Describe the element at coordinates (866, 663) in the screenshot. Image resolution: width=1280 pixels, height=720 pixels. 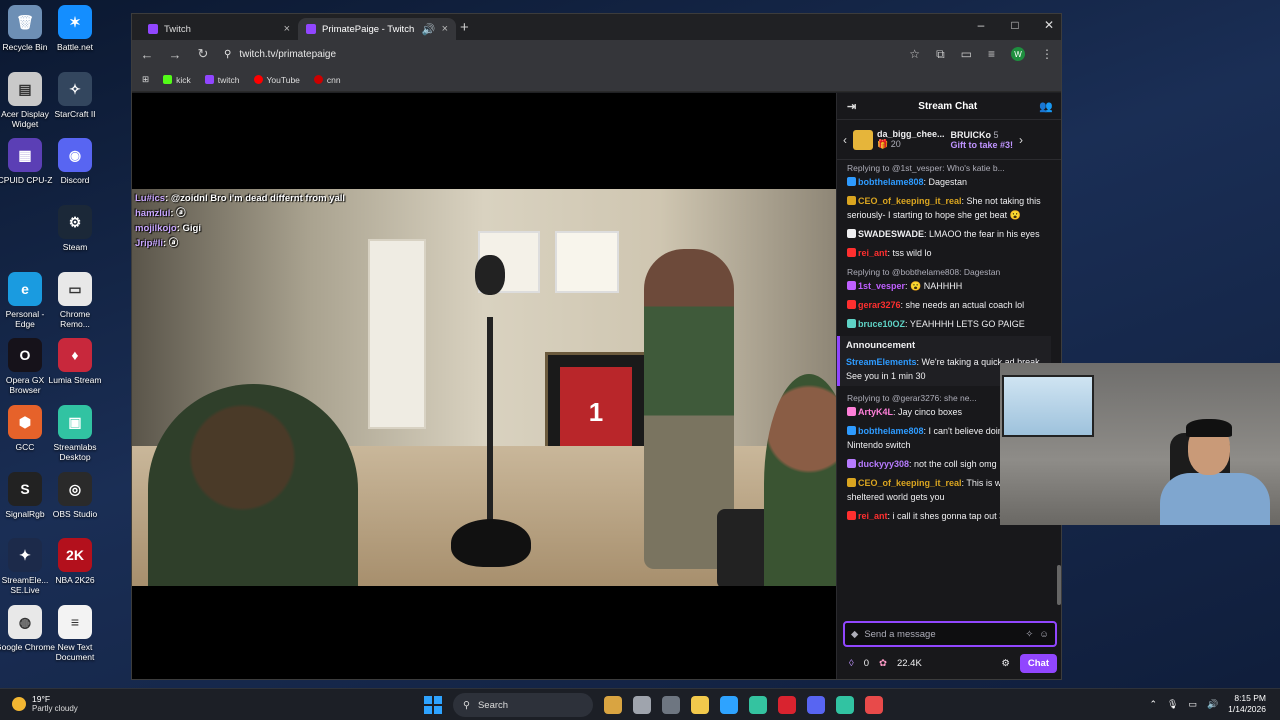
I see `bits-balance: 0` at that location.